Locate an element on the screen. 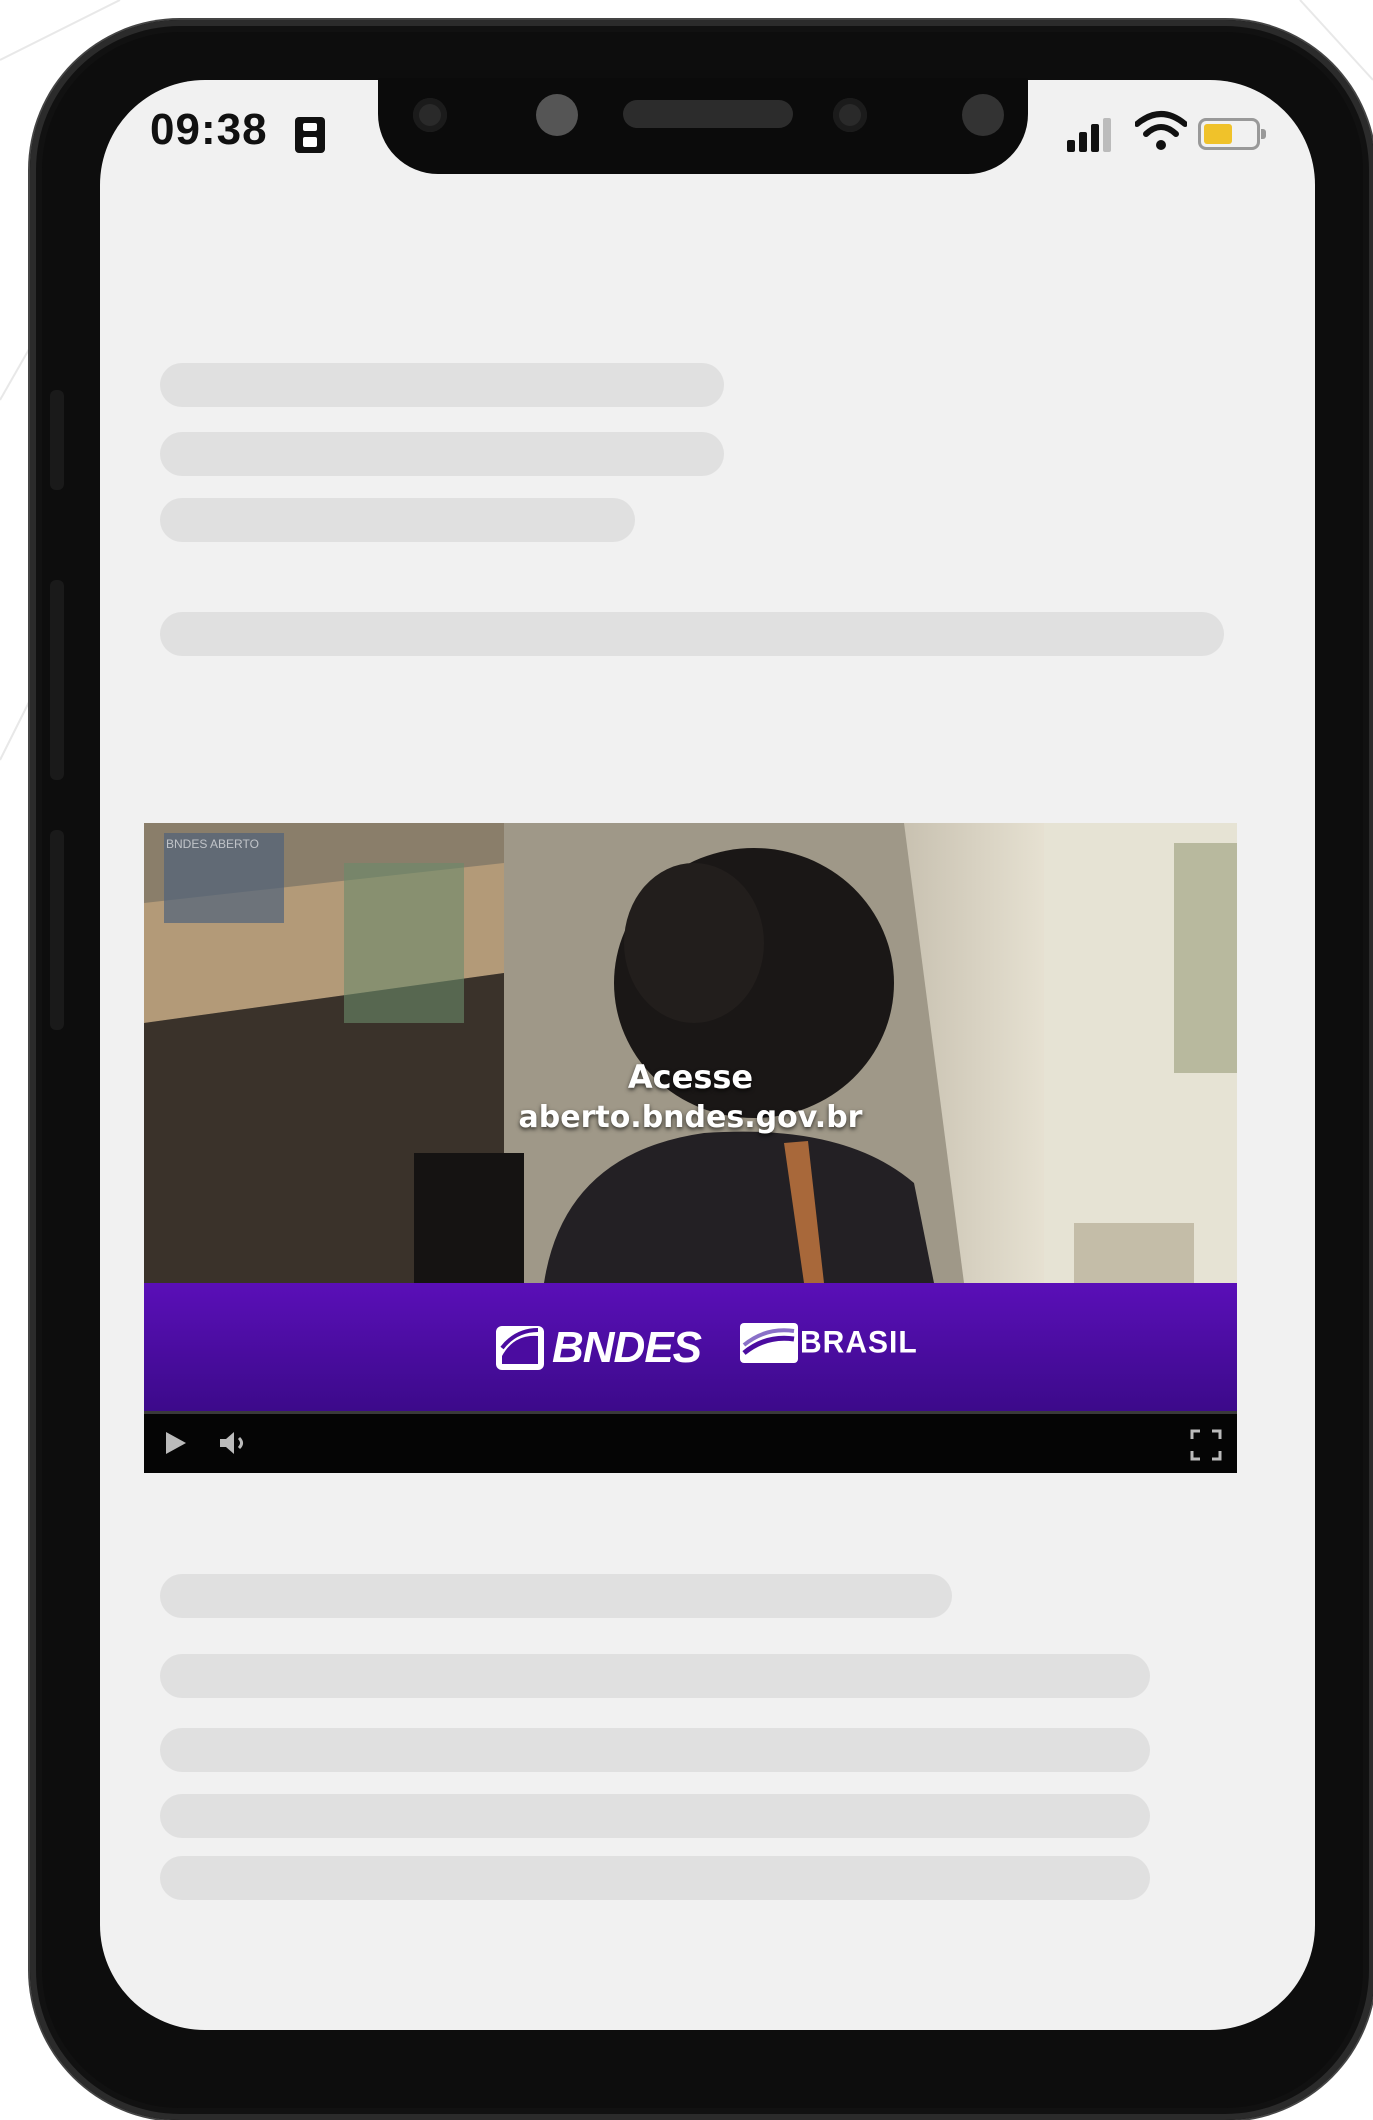 This screenshot has height=2120, width=1373. government-logo-text: BRASIL is located at coordinates (859, 1342).